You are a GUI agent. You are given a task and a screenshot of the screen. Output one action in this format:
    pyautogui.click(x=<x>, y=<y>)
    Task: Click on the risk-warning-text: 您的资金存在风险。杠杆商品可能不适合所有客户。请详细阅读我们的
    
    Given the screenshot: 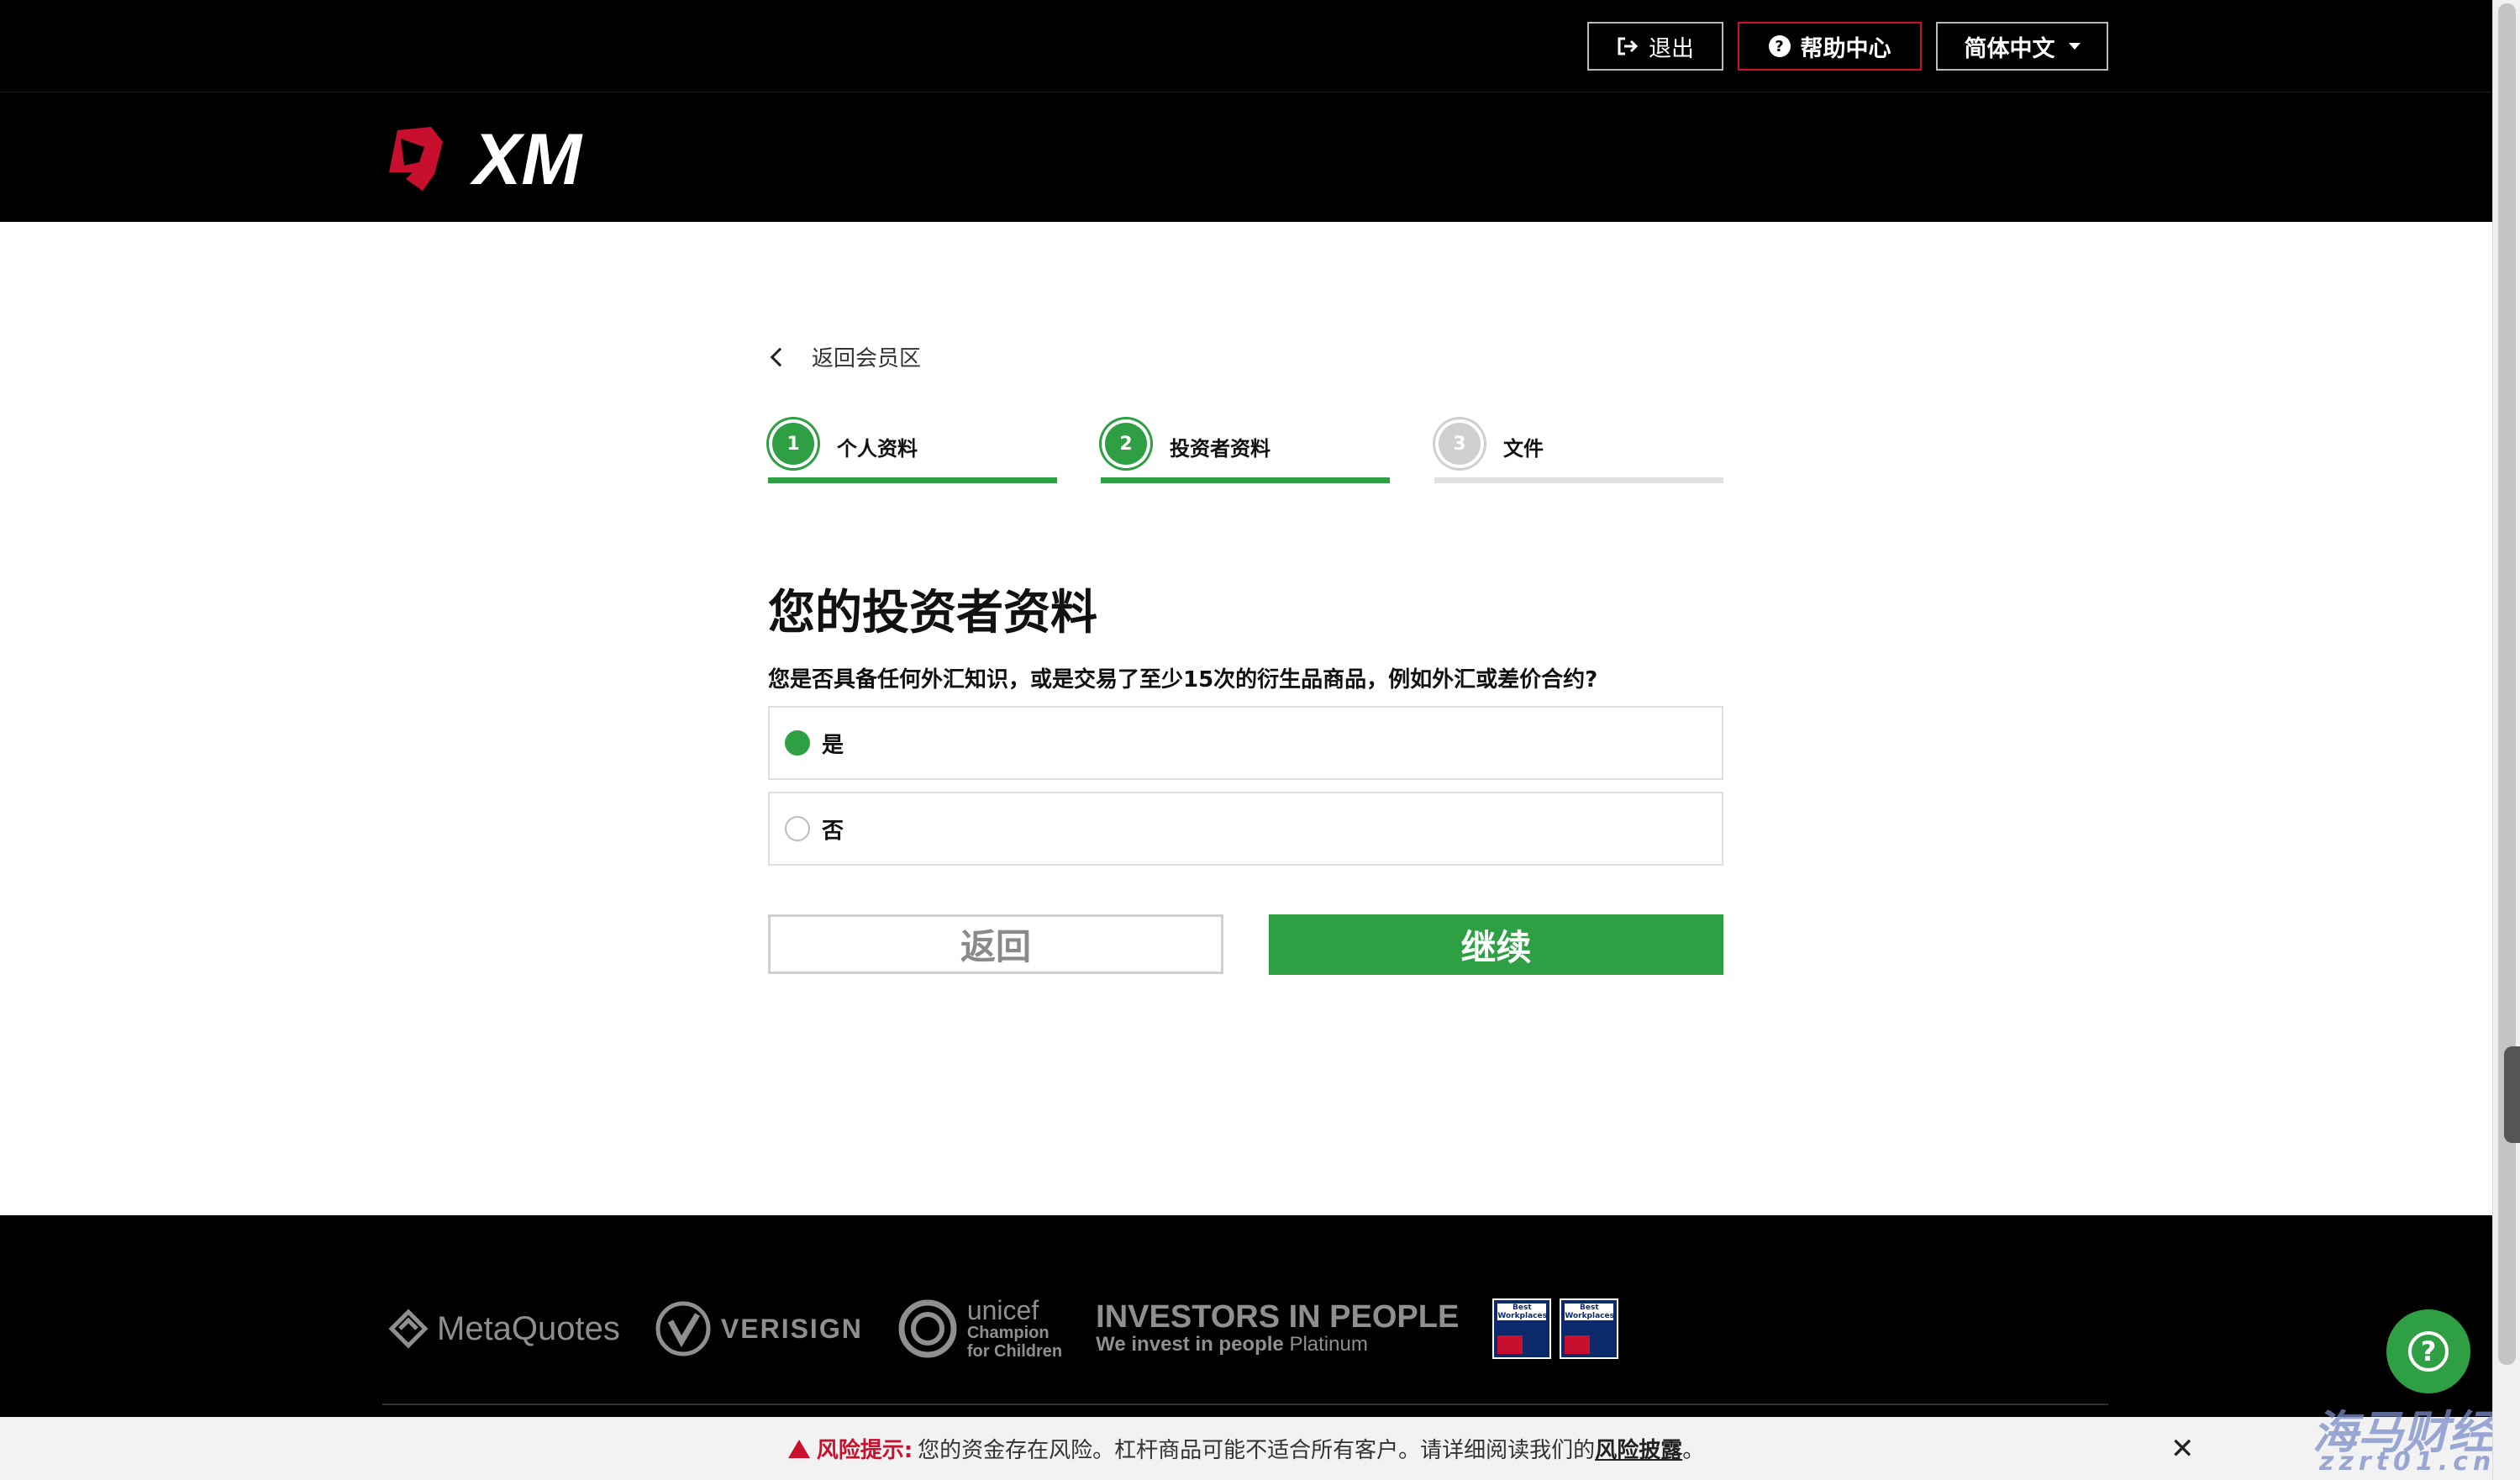 What is the action you would take?
    pyautogui.click(x=1257, y=1450)
    